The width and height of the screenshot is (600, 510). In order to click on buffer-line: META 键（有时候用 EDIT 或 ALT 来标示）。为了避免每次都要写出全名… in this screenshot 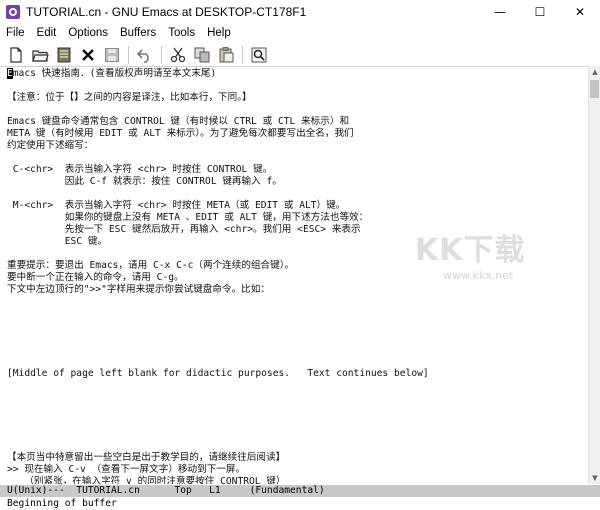, I will do `click(180, 133)`.